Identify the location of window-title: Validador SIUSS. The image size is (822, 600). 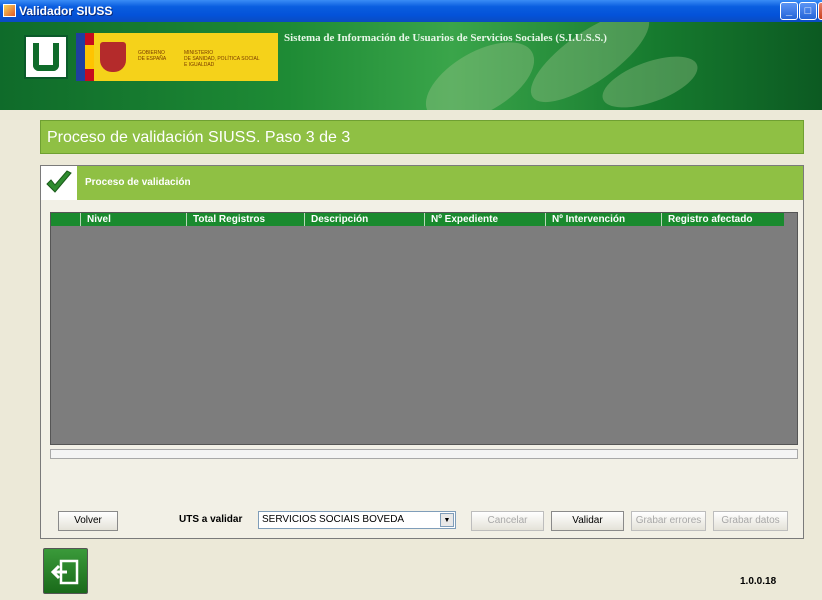
(66, 11).